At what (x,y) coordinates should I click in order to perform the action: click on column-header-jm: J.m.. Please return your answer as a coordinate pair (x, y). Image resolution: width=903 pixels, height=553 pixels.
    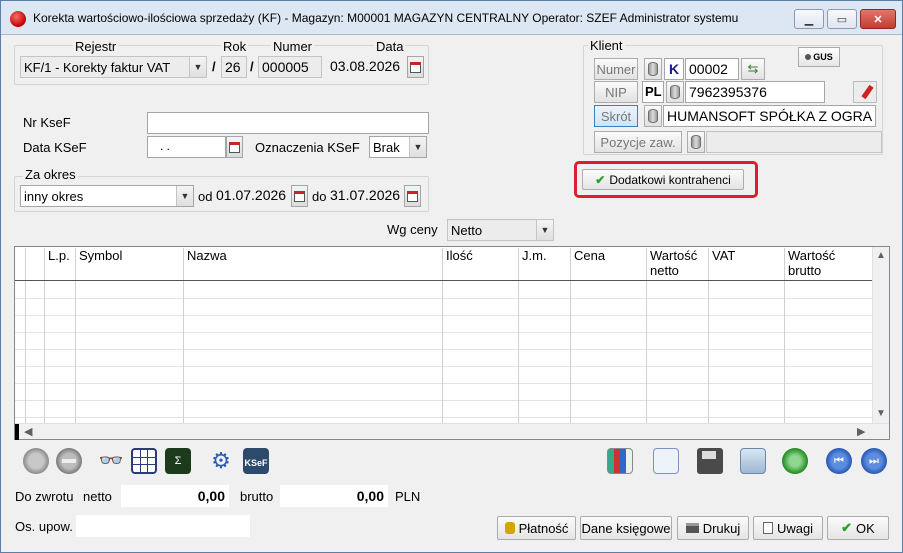
    Looking at the image, I should click on (544, 264).